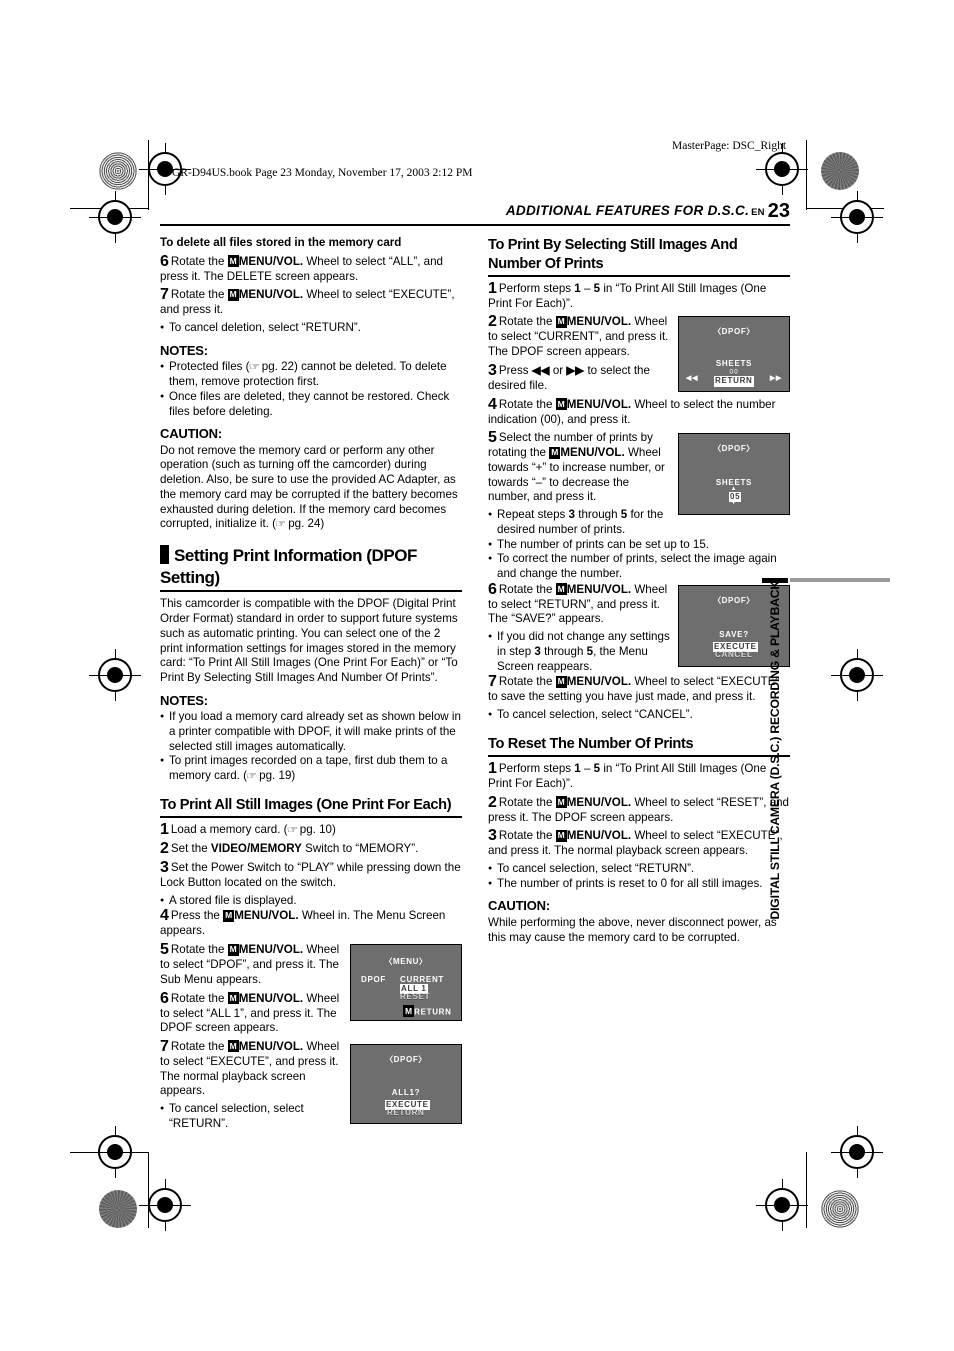 The image size is (954, 1351). What do you see at coordinates (184, 350) in the screenshot?
I see `delete-notes-heading: NOTES:` at bounding box center [184, 350].